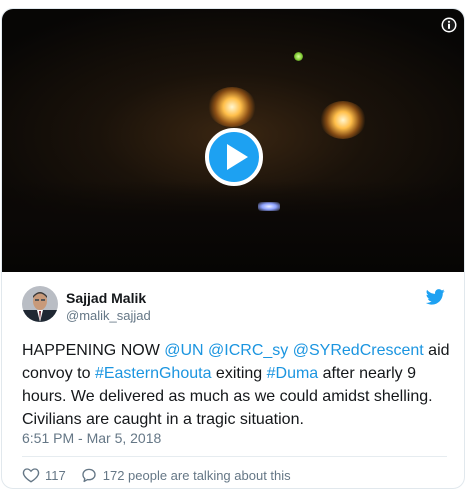 The image size is (465, 498). I want to click on author-name: Sajjad Malik, so click(106, 298).